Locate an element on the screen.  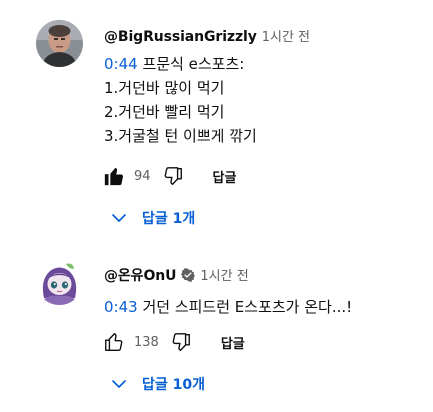
replies-label: 답글 1개 is located at coordinates (169, 219).